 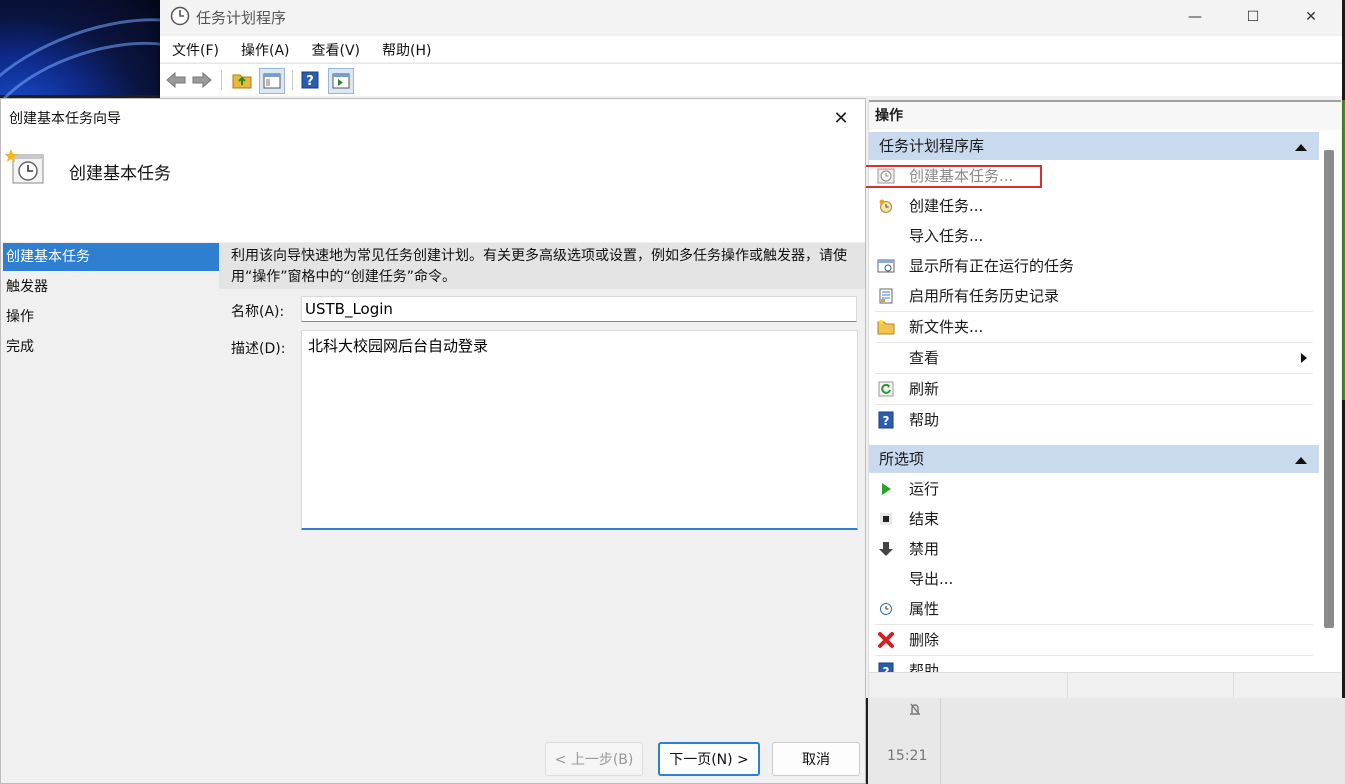 What do you see at coordinates (1091, 266) in the screenshot?
I see `action-show-running: 显示所有正在运行的任务` at bounding box center [1091, 266].